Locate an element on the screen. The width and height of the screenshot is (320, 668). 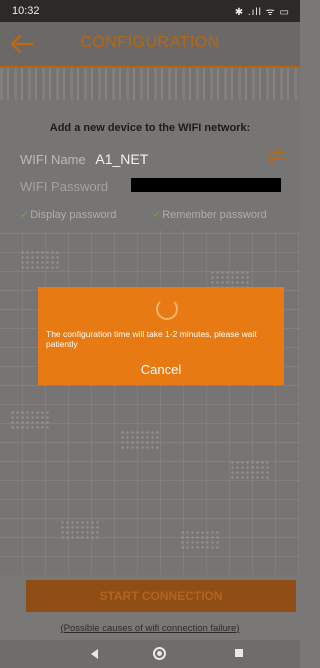
wifi-name-value: A1_NET is located at coordinates (121, 159).